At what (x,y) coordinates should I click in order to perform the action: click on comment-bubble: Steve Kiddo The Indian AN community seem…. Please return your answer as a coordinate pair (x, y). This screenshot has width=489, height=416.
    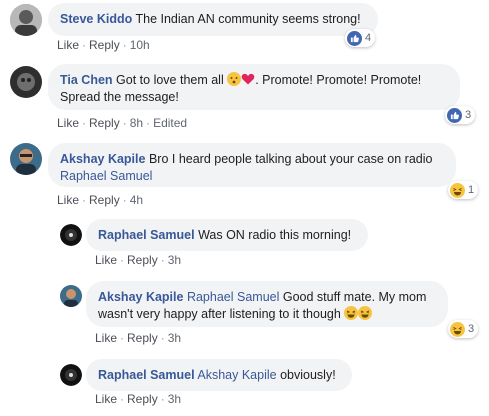
    Looking at the image, I should click on (213, 19).